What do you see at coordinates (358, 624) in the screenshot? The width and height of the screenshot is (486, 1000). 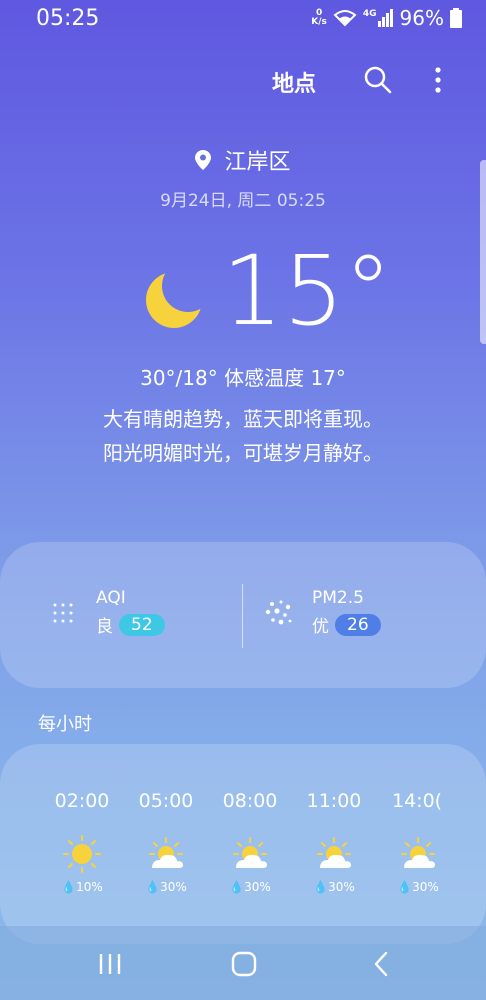 I see `pm25-value-badge: 26` at bounding box center [358, 624].